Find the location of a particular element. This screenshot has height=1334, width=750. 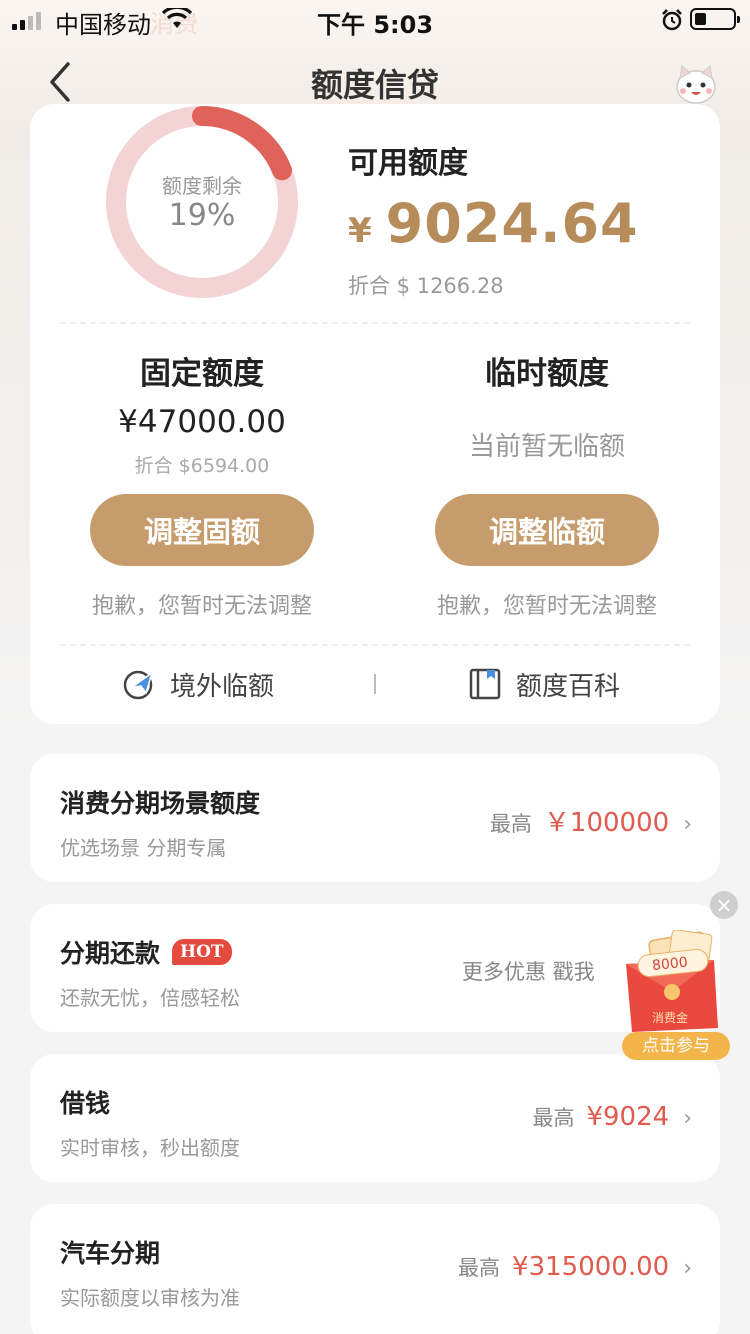

temporary-quota-note: 抱歉，您暂时无法调整 is located at coordinates (546, 606).